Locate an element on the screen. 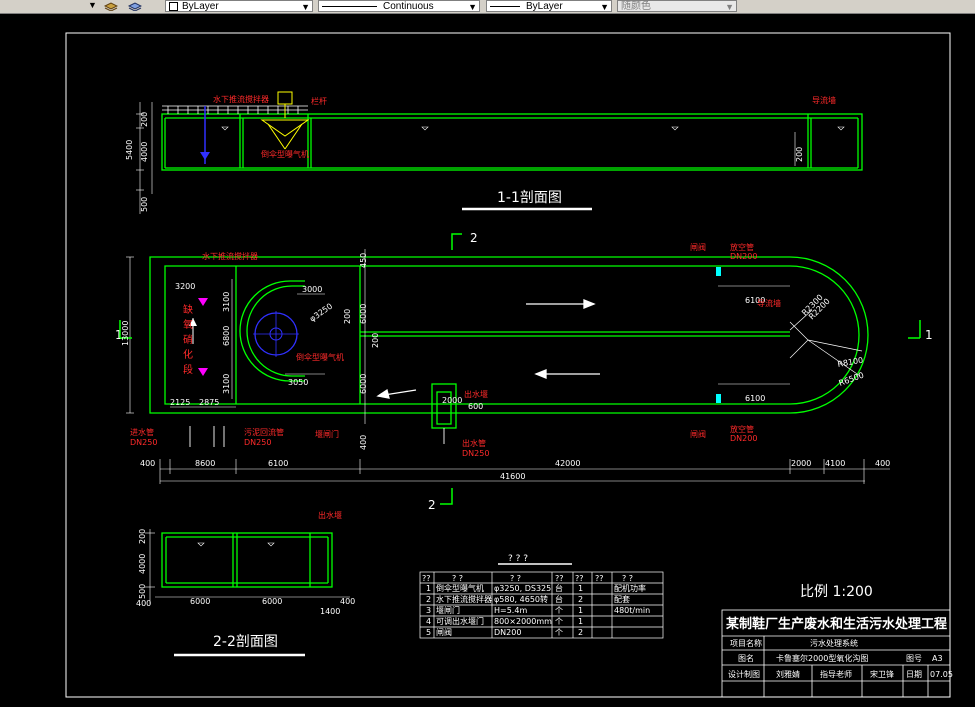 This screenshot has height=707, width=975. dim-lines-section11 is located at coordinates (466, 158).